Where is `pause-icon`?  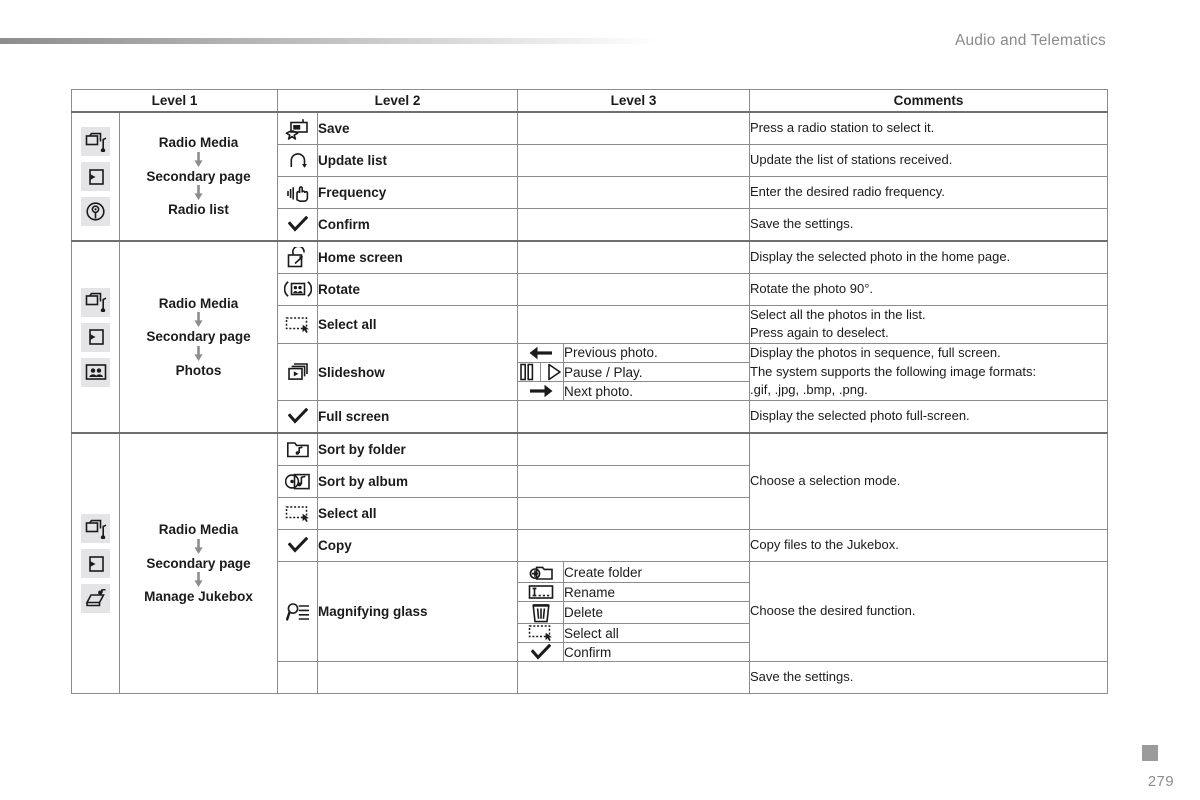
pause-icon is located at coordinates (530, 372).